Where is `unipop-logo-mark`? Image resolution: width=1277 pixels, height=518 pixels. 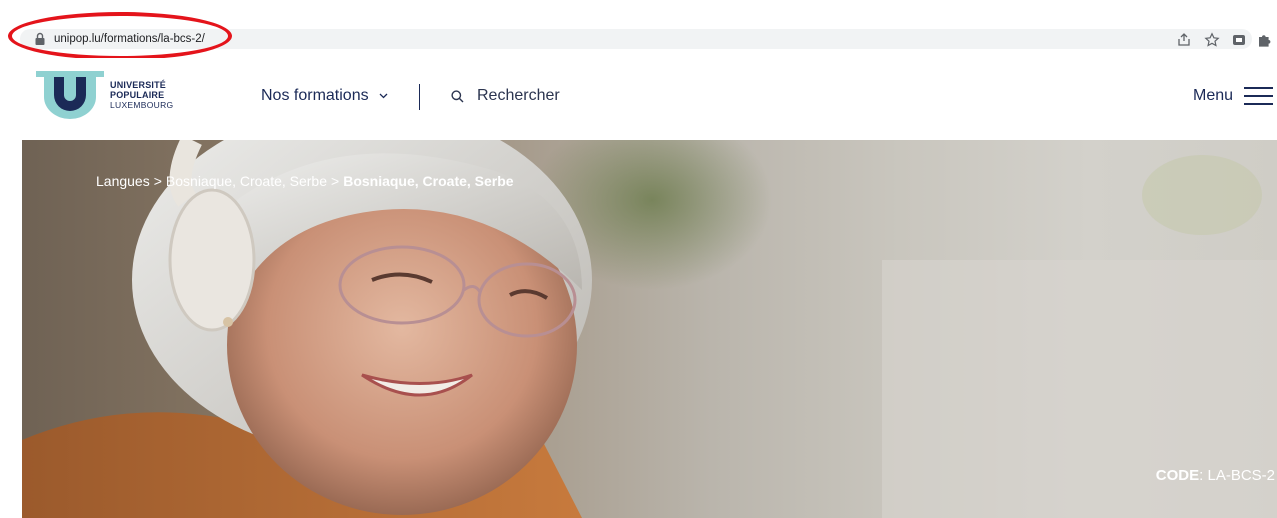
unipop-logo-mark is located at coordinates (70, 95).